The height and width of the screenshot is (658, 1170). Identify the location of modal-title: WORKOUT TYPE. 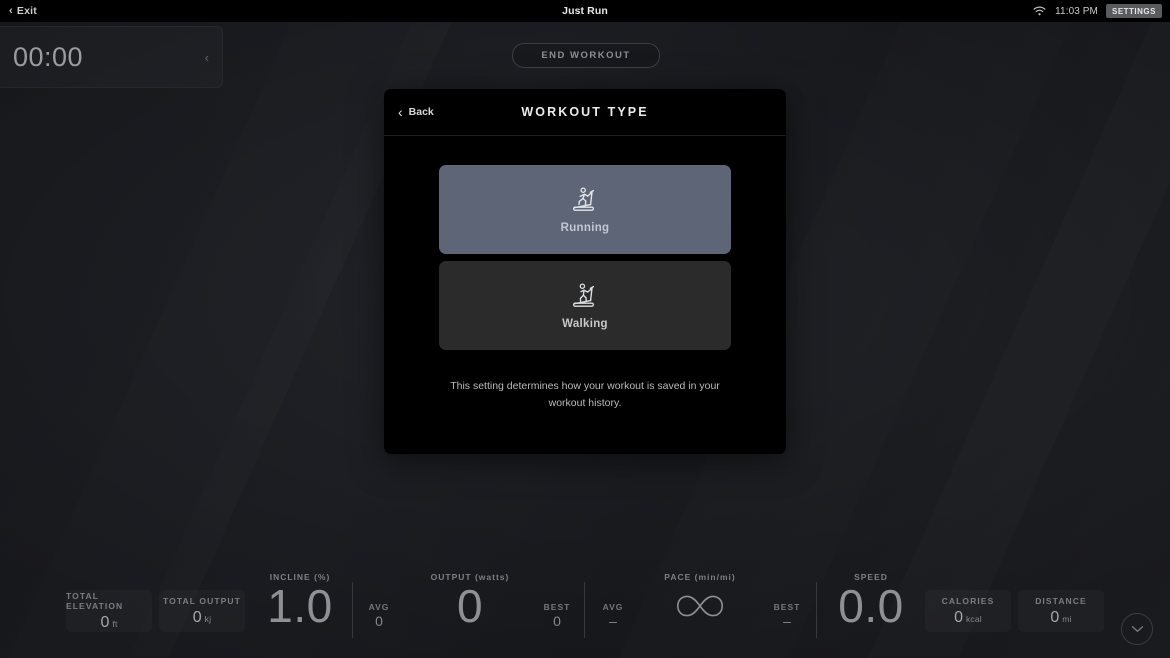
(585, 112).